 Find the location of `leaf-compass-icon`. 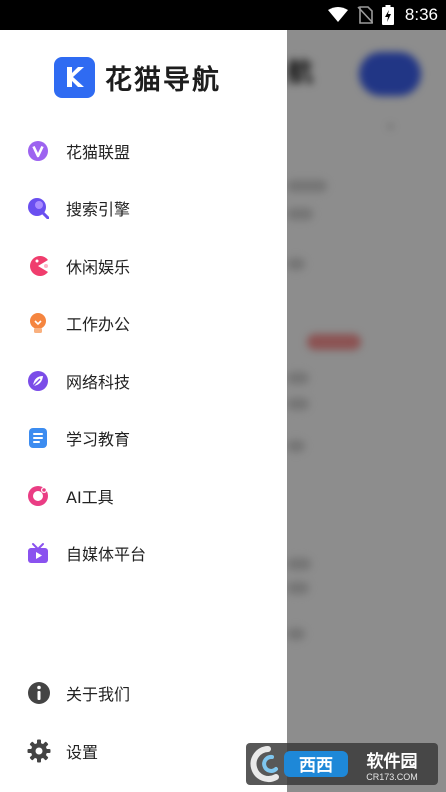

leaf-compass-icon is located at coordinates (38, 381).